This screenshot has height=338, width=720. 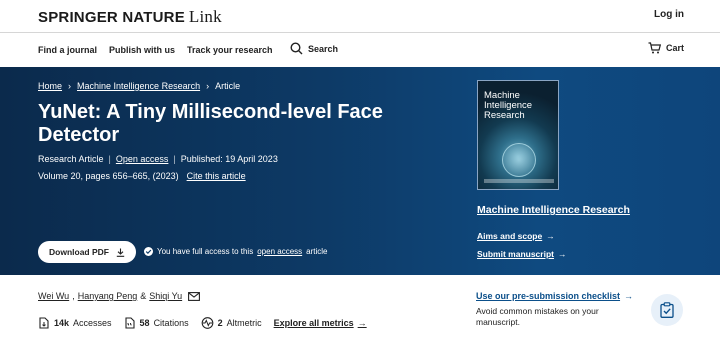 I want to click on access-note-link: open access, so click(x=279, y=251).